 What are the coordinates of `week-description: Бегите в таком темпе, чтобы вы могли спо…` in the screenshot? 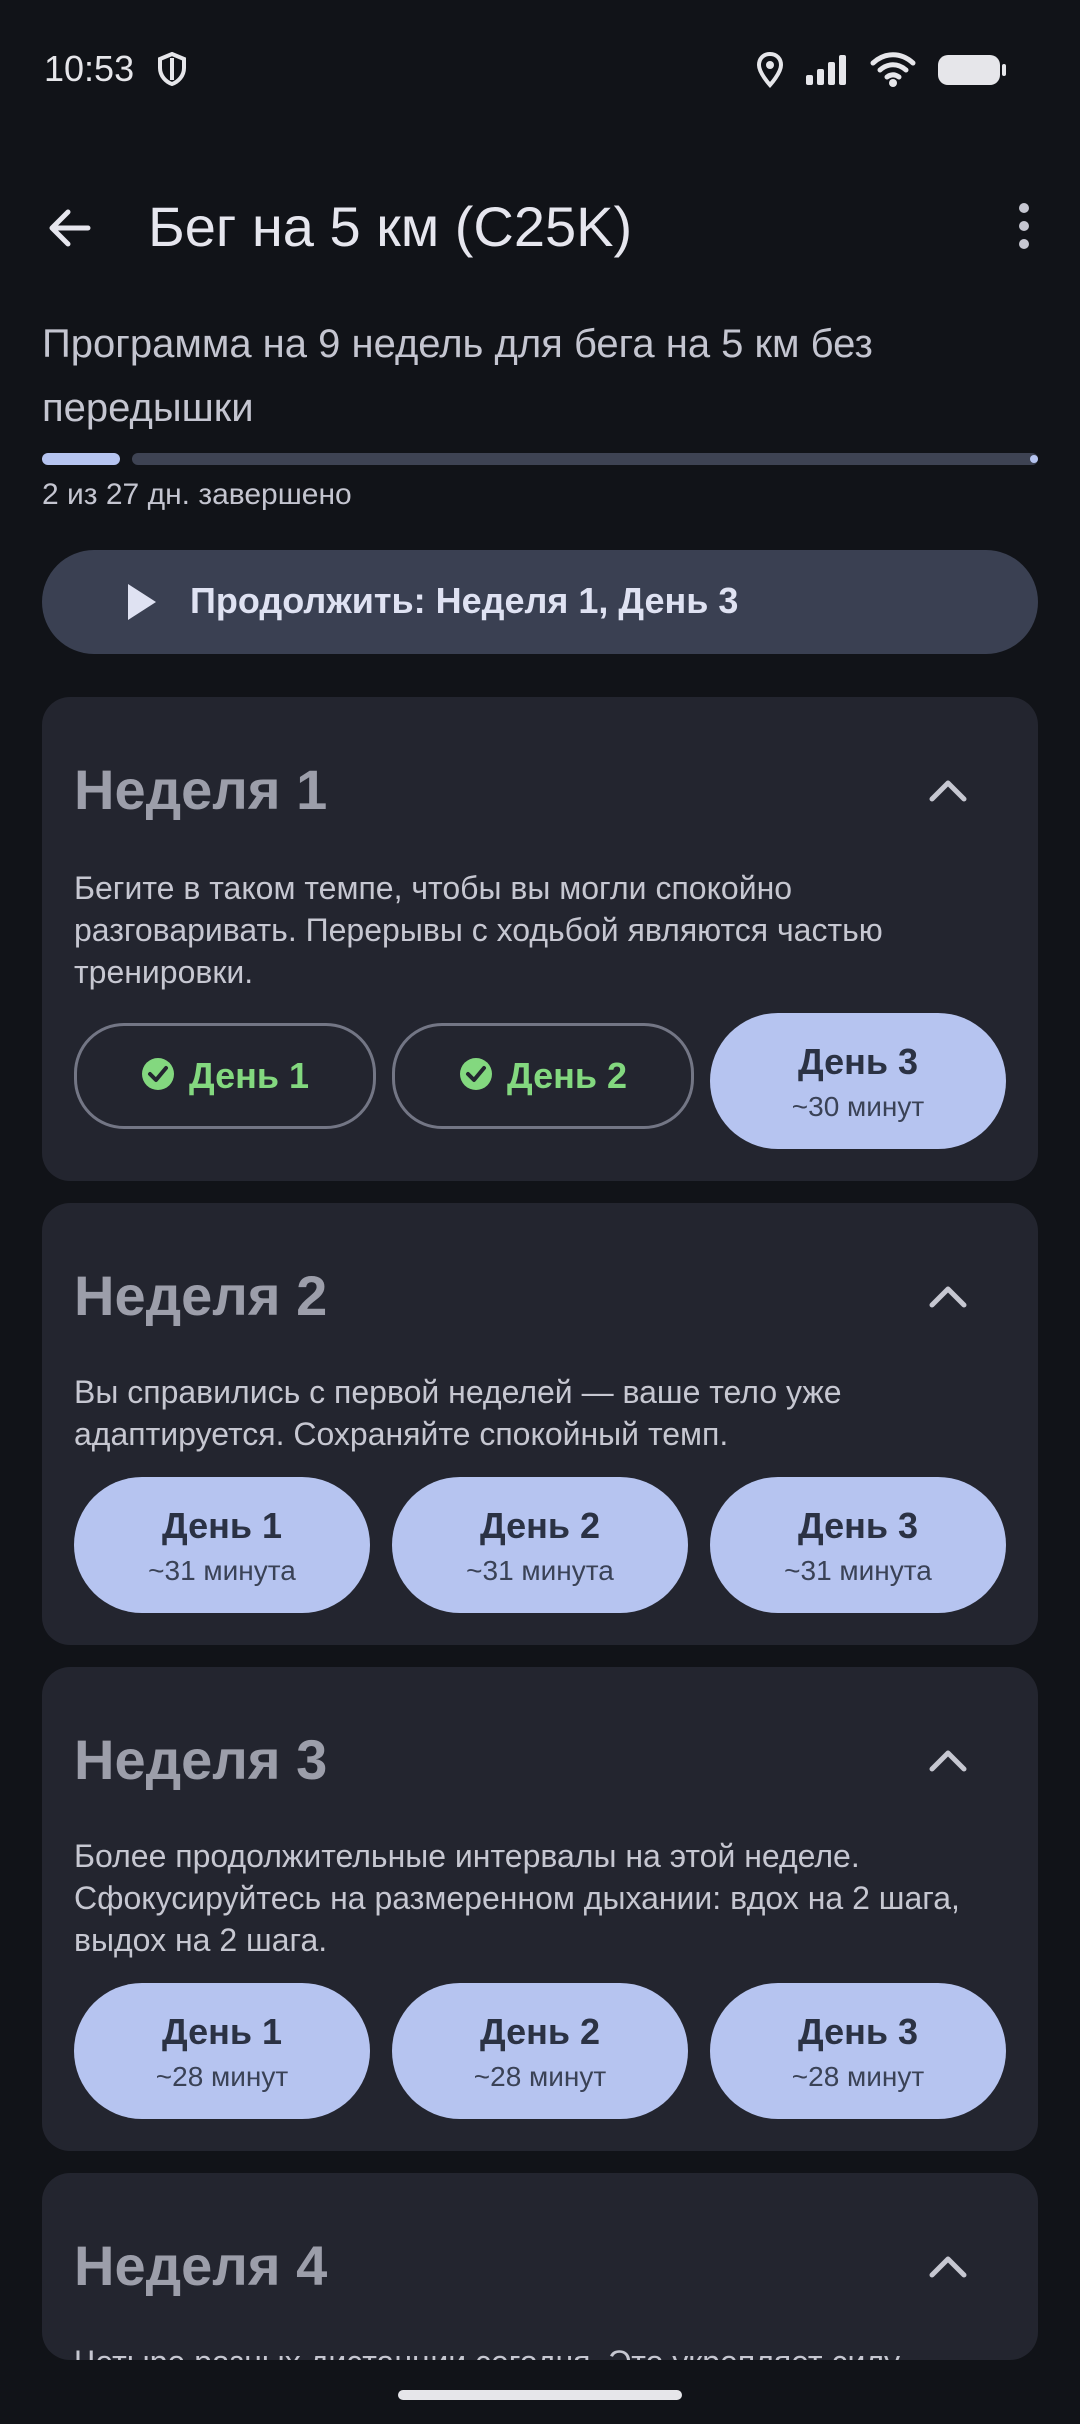 It's located at (478, 930).